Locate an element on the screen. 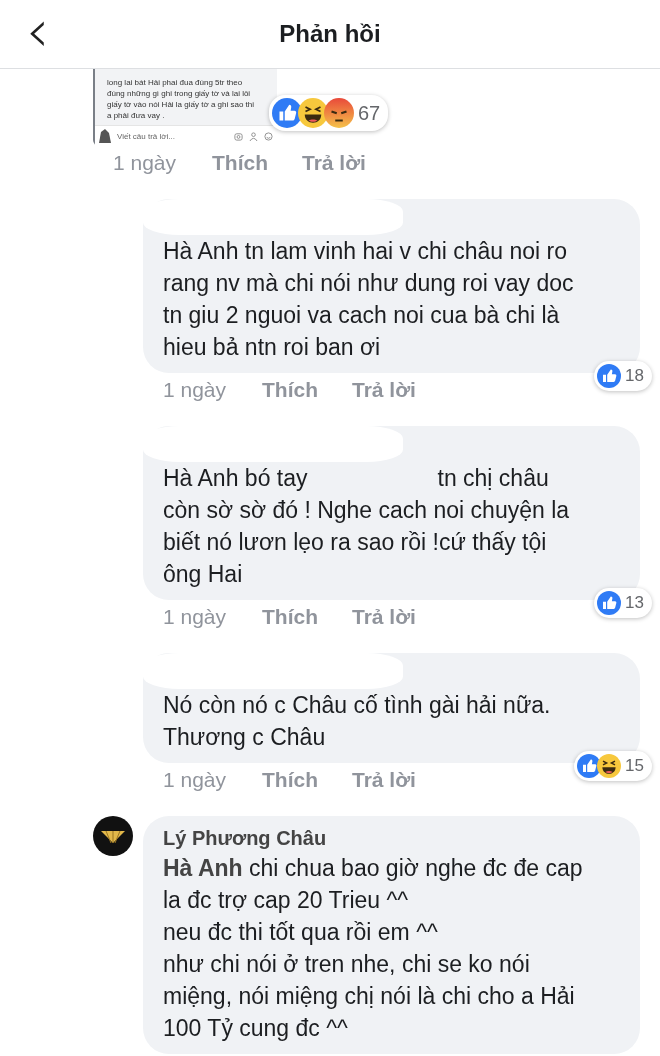 The width and height of the screenshot is (660, 1056). comment-text: Hà Anh tn lam vinh hai v chi châu noi ro rang nv mà chi nói như dung roi vay doc tn giu 2 nguoi va cach noi cua bà chi là hieu bả ntn roi ban ơi is located at coordinates (369, 299).